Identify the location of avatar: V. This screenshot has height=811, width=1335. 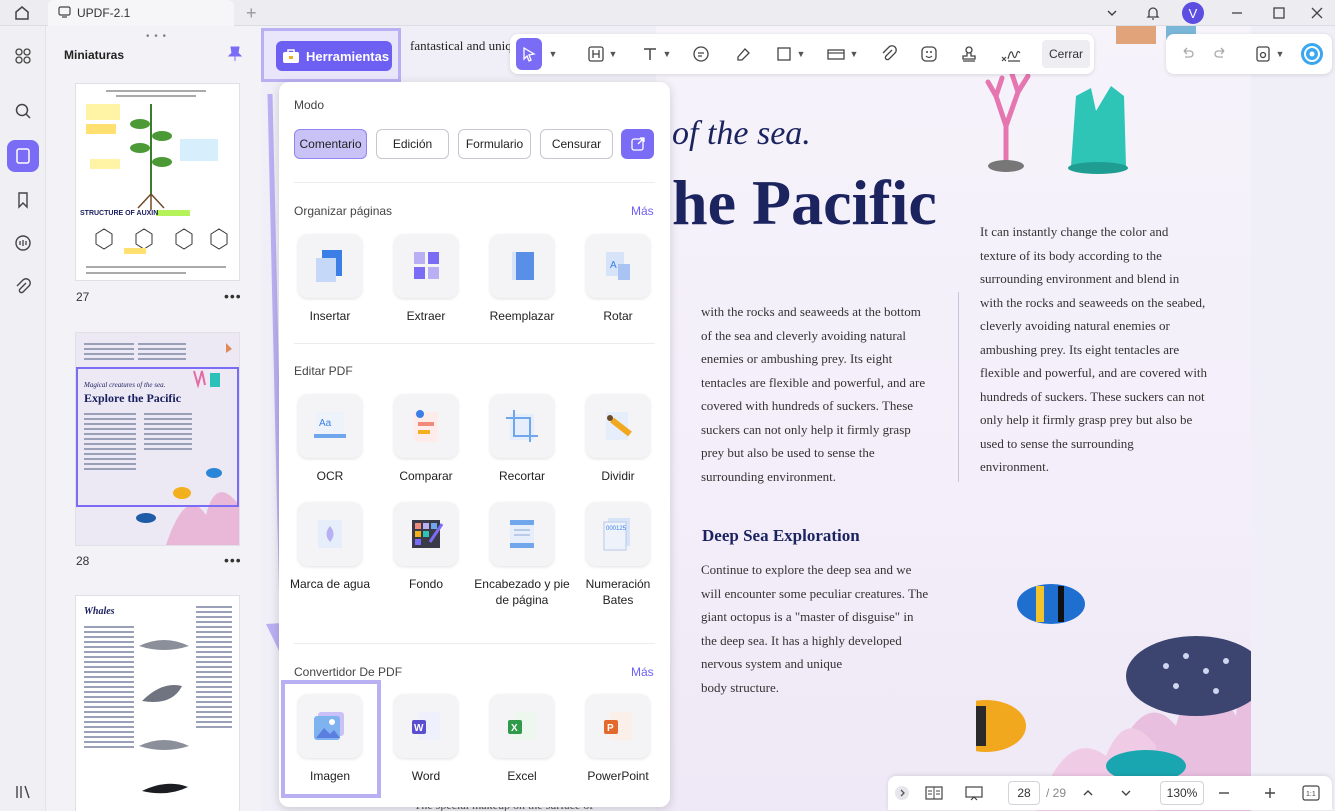
(1193, 13).